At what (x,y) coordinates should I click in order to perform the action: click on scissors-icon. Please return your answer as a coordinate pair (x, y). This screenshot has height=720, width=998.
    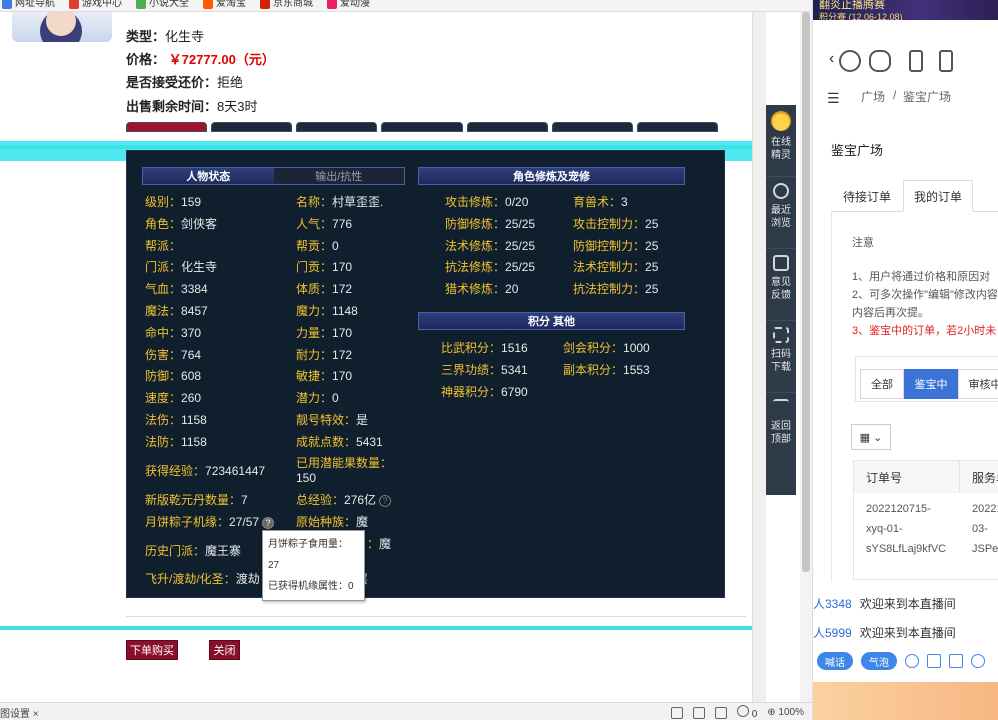
    Looking at the image, I should click on (934, 661).